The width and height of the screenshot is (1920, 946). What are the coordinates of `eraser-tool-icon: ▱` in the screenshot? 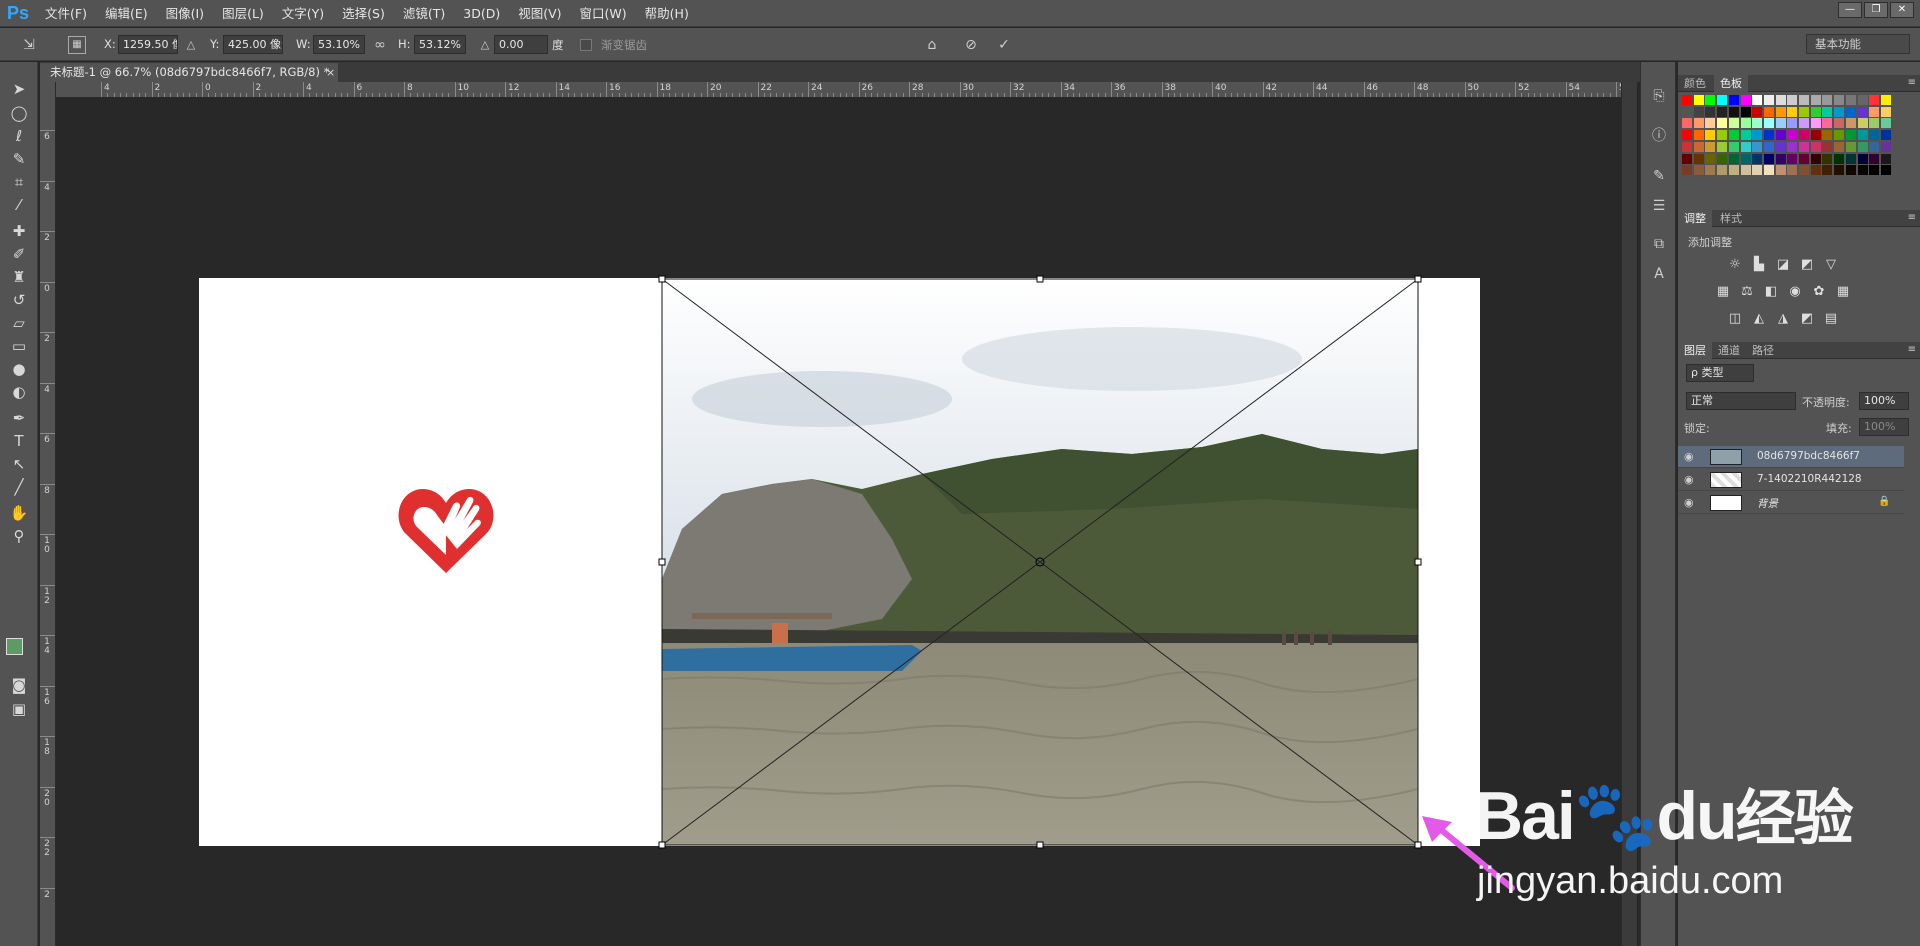 It's located at (19, 323).